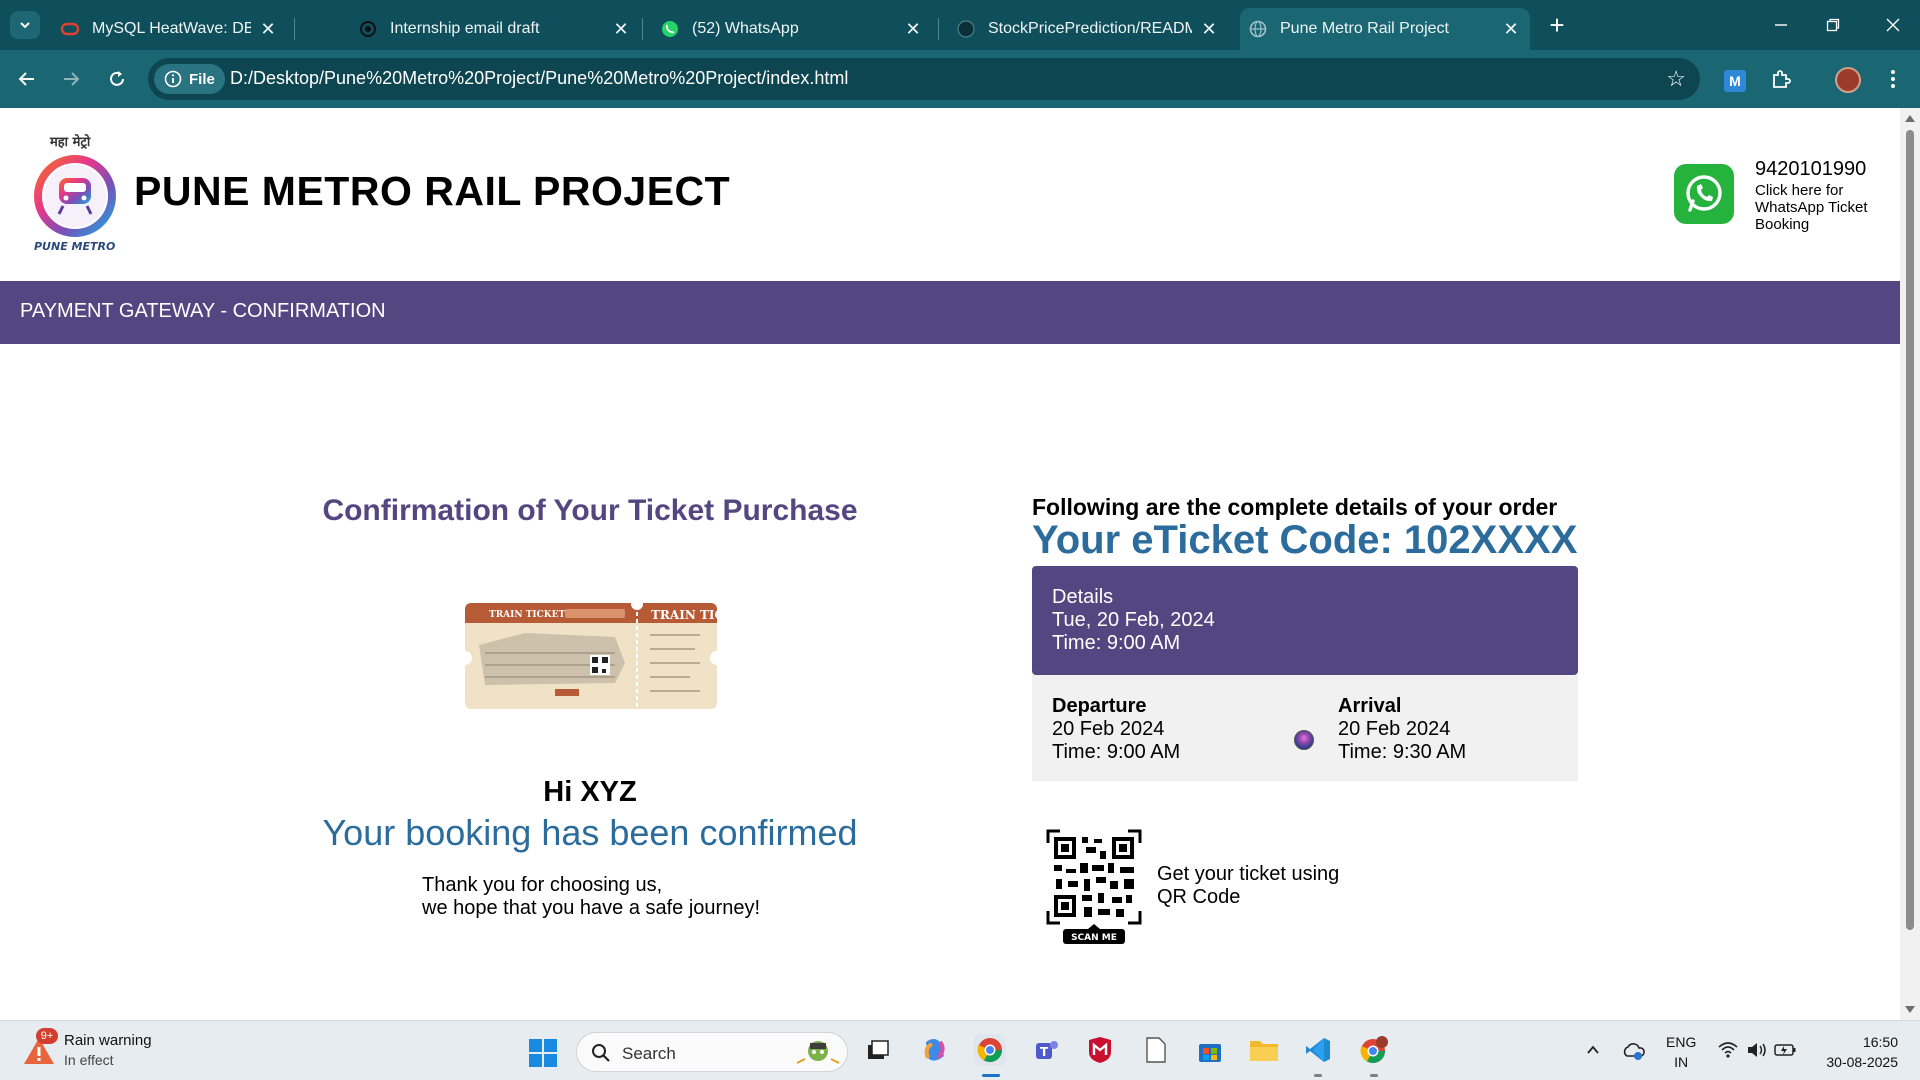 This screenshot has height=1080, width=1920. Describe the element at coordinates (1304, 740) in the screenshot. I see `route-marker-icon` at that location.